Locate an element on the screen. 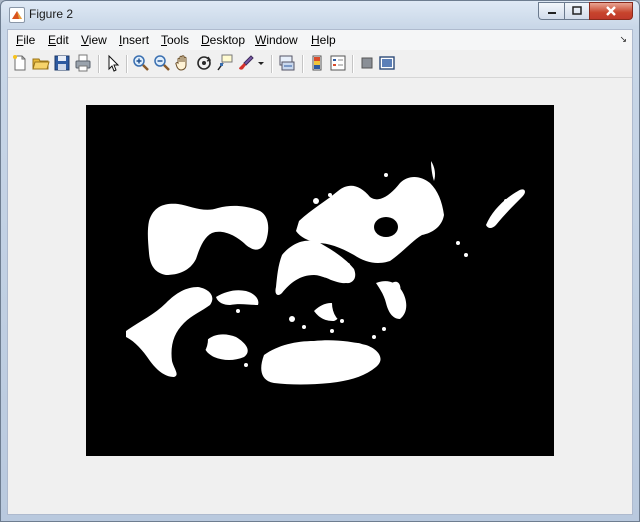 The height and width of the screenshot is (522, 640). close-button is located at coordinates (611, 11).